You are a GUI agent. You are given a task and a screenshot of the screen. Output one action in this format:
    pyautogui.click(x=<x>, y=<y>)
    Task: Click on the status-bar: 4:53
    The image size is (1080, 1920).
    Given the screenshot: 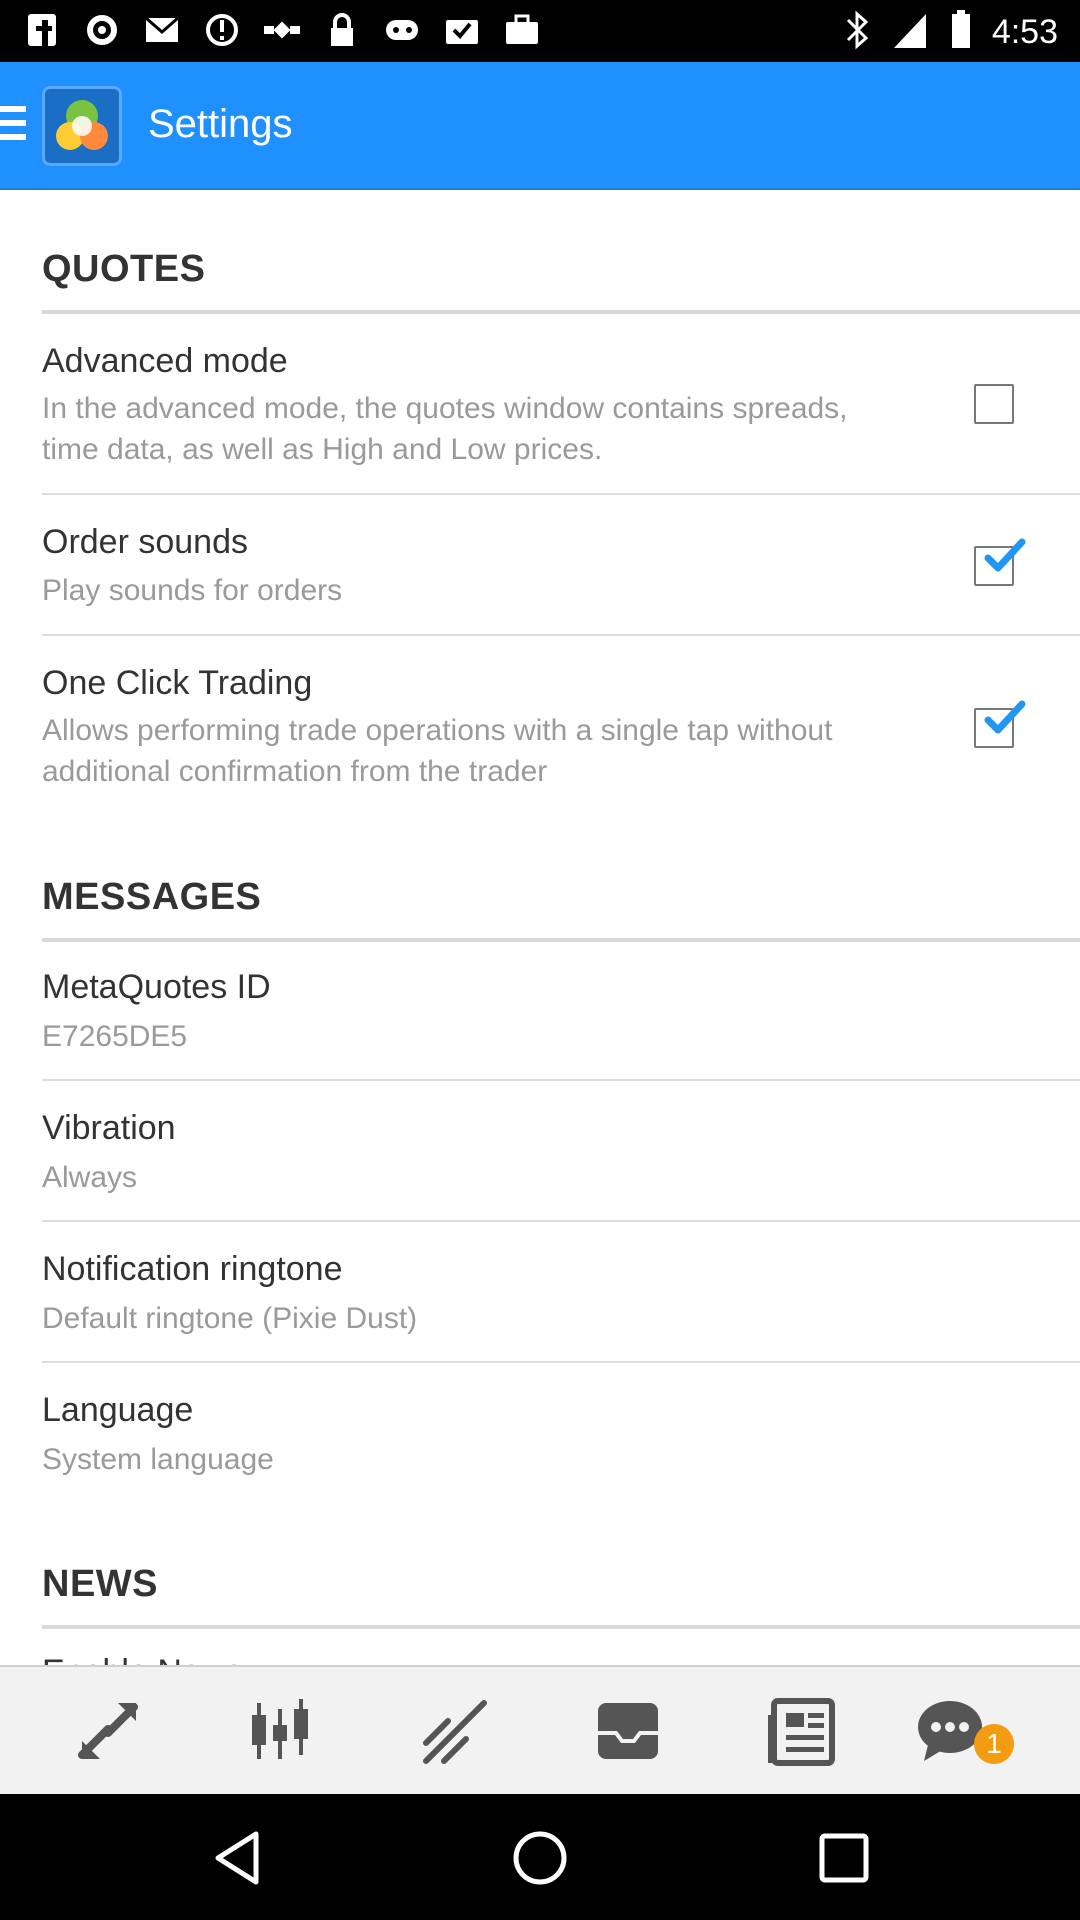 What is the action you would take?
    pyautogui.click(x=540, y=31)
    